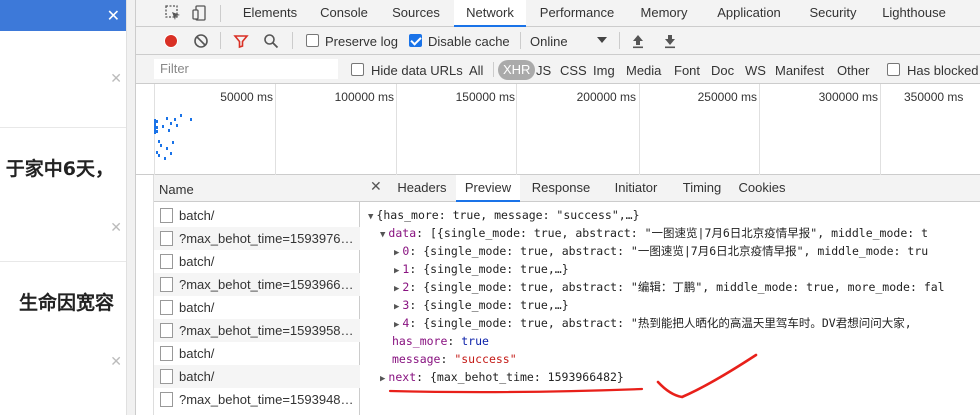  What do you see at coordinates (577, 13) in the screenshot?
I see `tab-performance: Performance` at bounding box center [577, 13].